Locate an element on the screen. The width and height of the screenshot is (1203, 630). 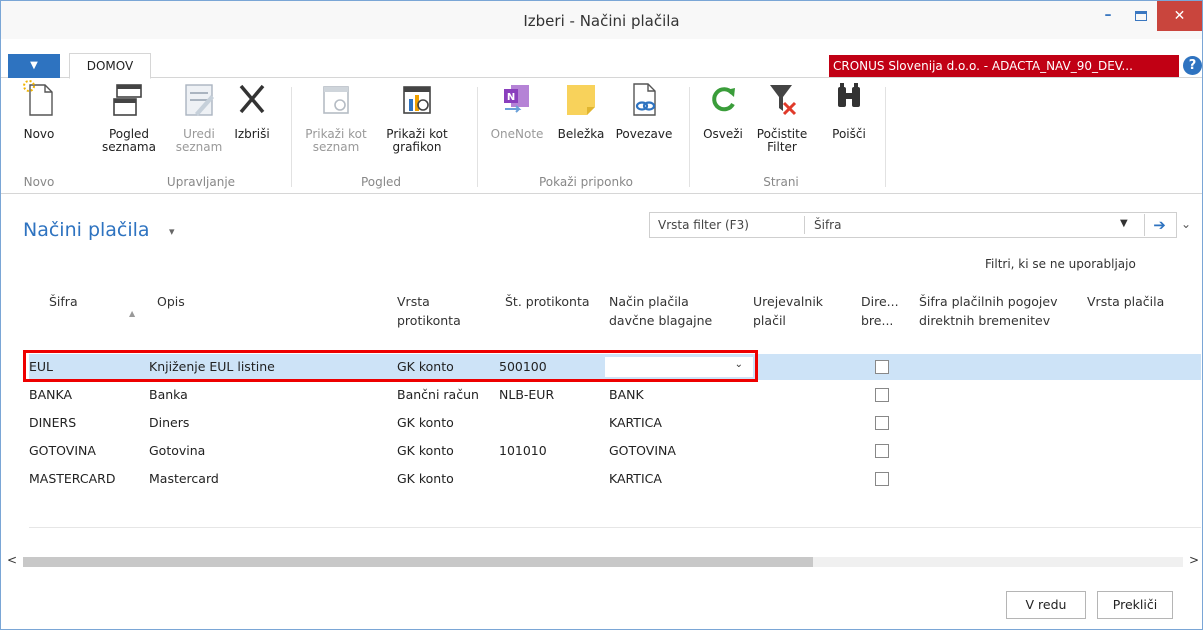
note-button: Beležka is located at coordinates (581, 110).